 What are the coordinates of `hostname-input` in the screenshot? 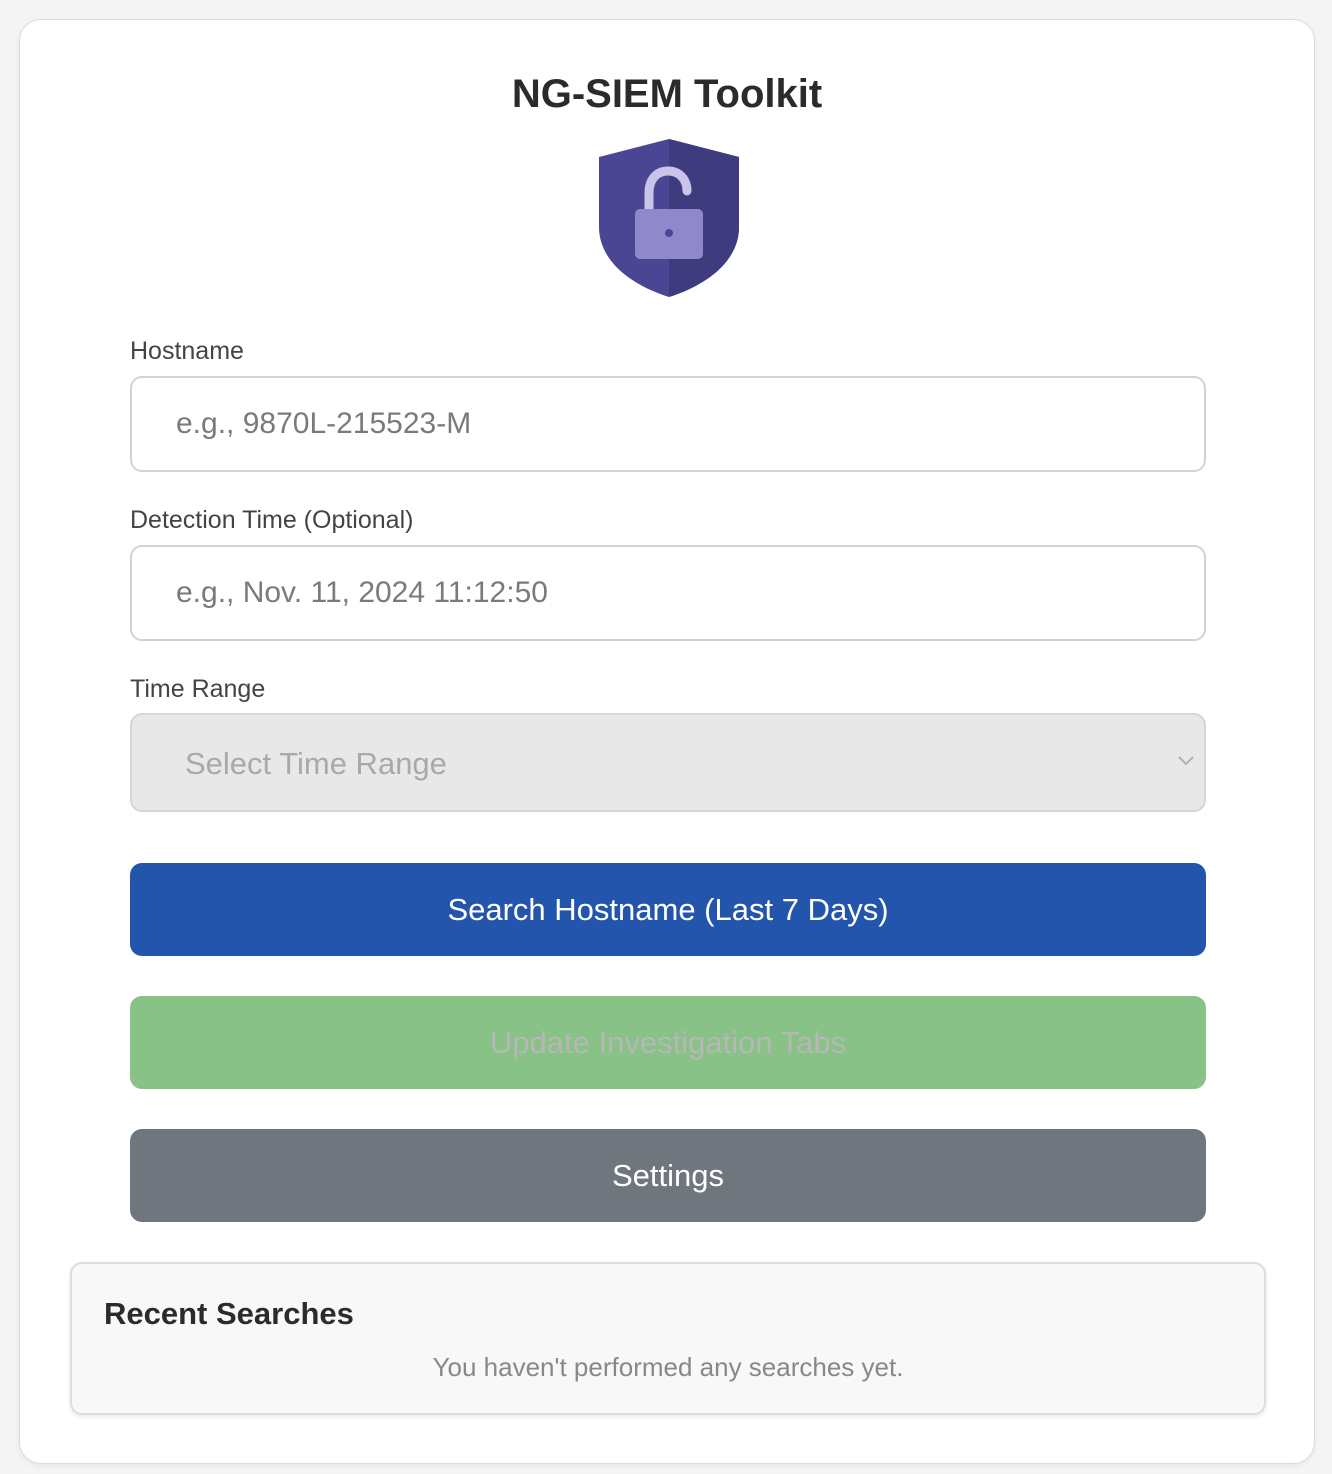 It's located at (668, 424).